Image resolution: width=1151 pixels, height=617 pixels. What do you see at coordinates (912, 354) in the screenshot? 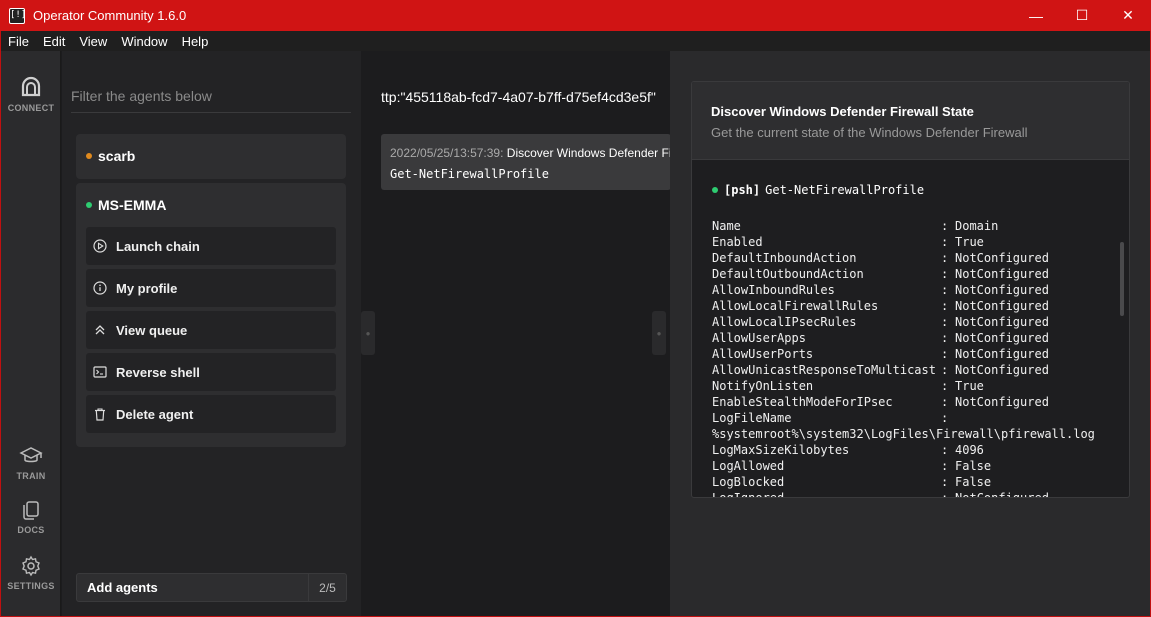
I see `output-row: AllowUserPorts: NotConfigured` at bounding box center [912, 354].